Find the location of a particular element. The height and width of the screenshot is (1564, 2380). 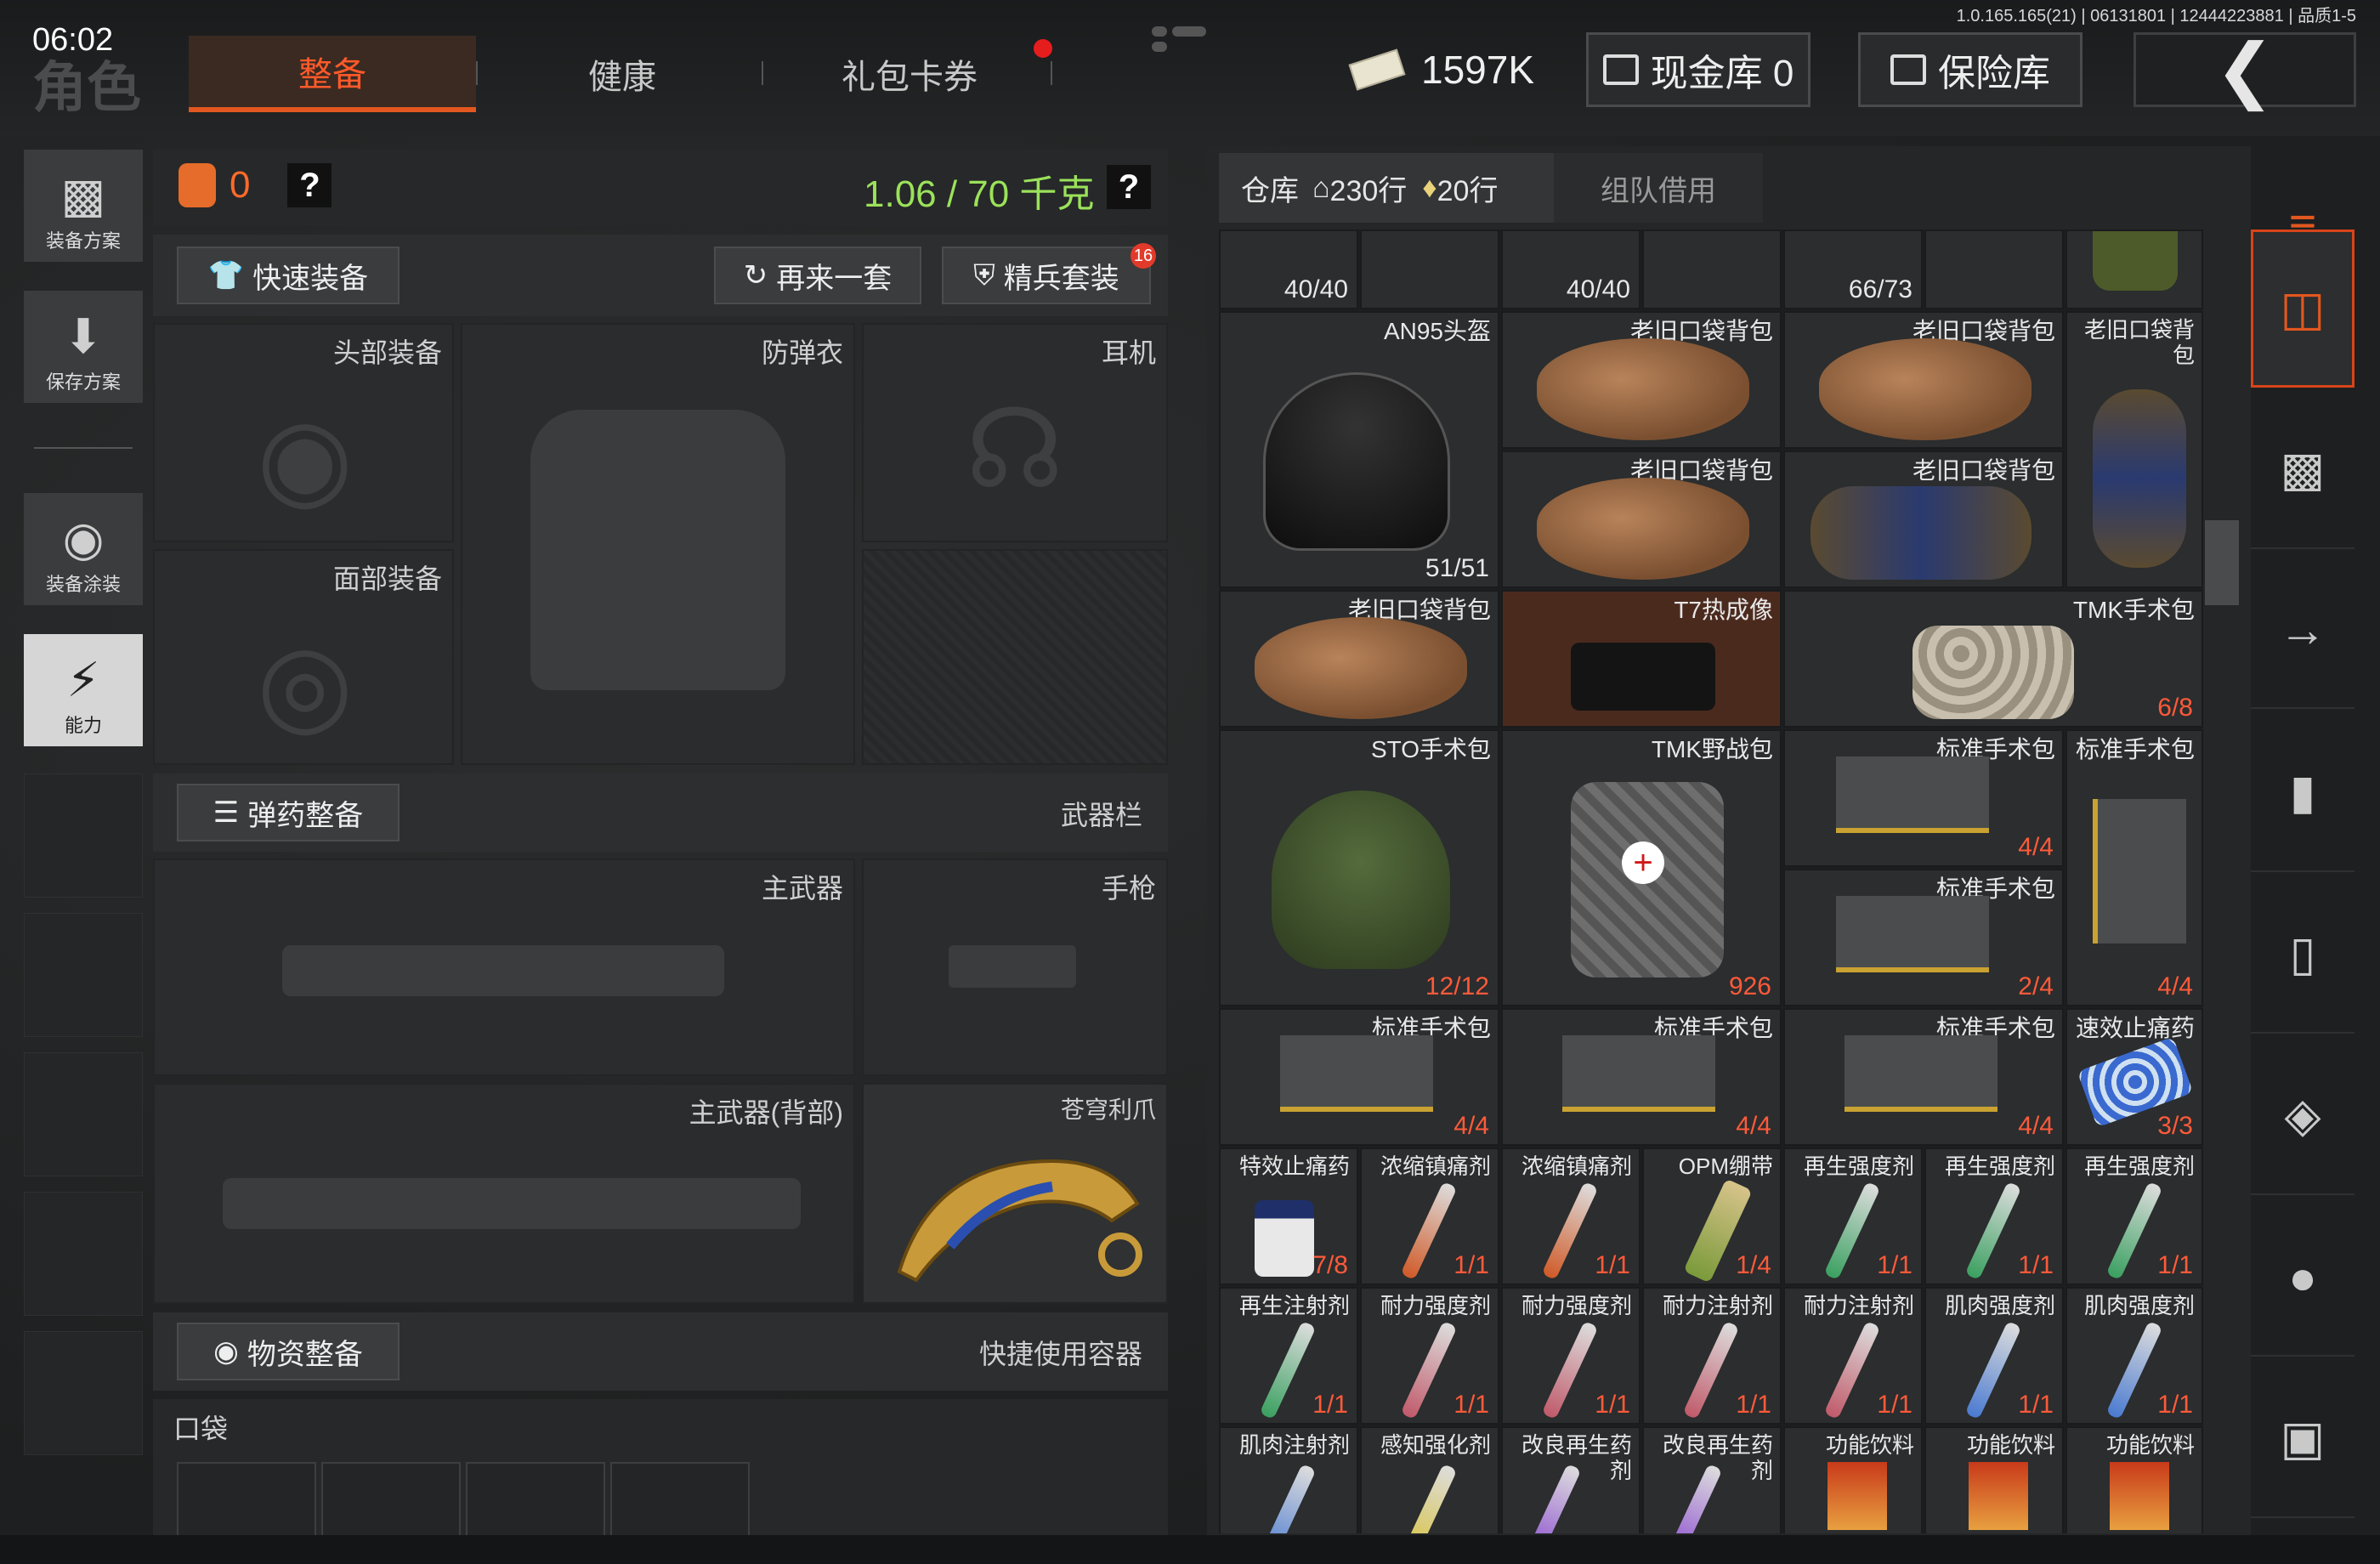

melee-slot: 苍穹利爪 is located at coordinates (1015, 1193).